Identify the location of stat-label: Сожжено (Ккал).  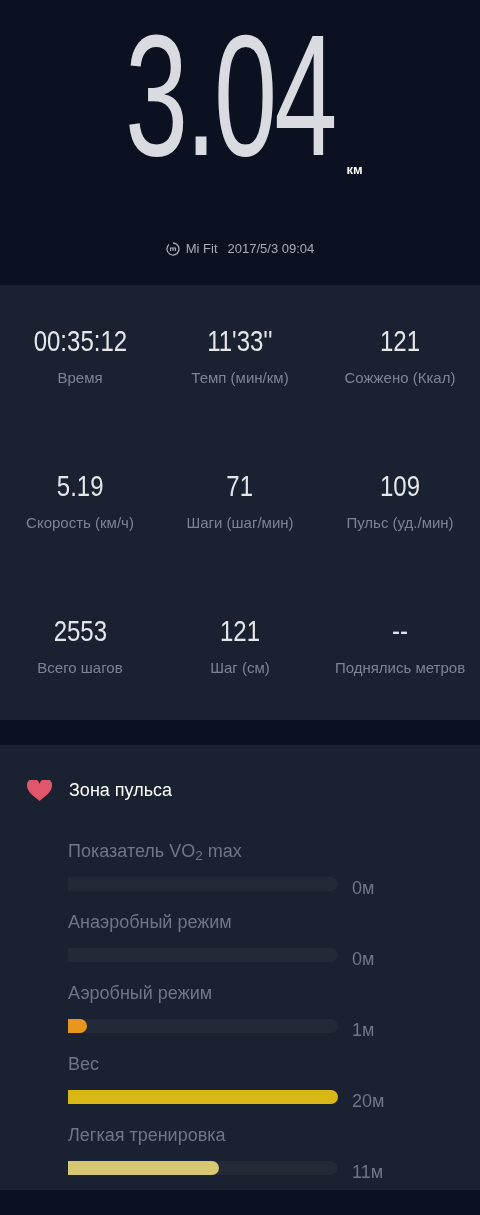
(400, 378).